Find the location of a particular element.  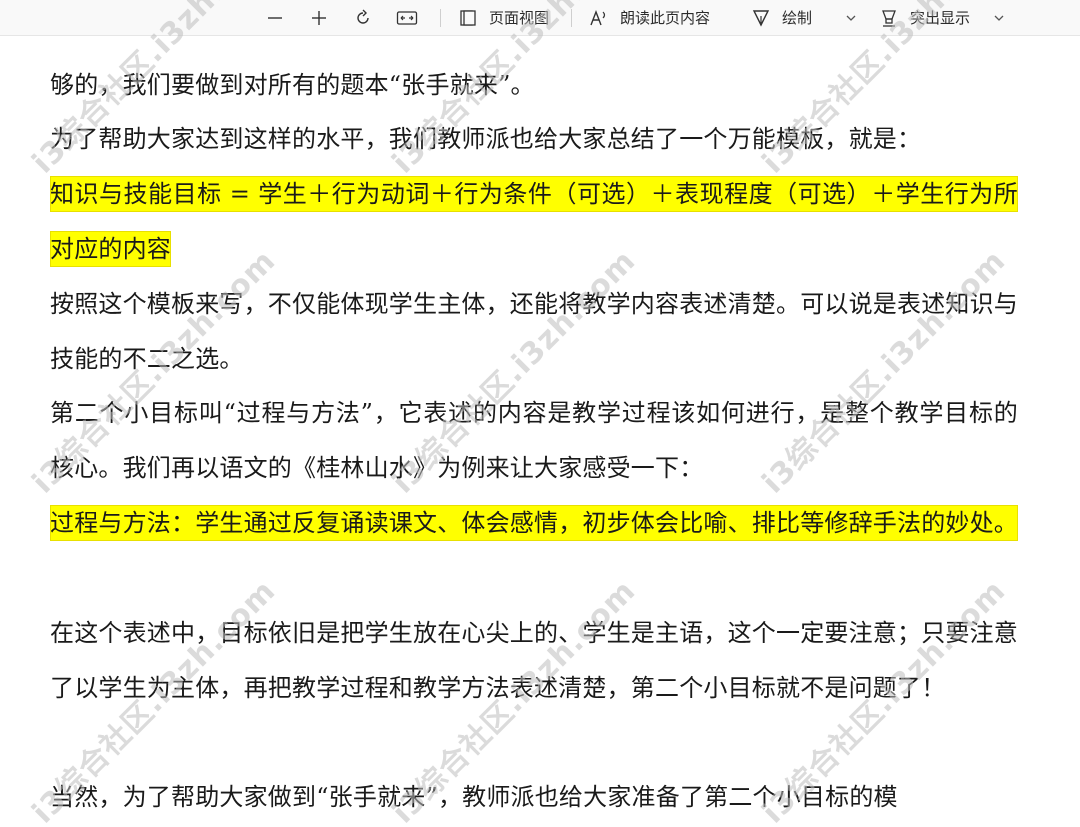

draw-label: 绘制 is located at coordinates (797, 18).